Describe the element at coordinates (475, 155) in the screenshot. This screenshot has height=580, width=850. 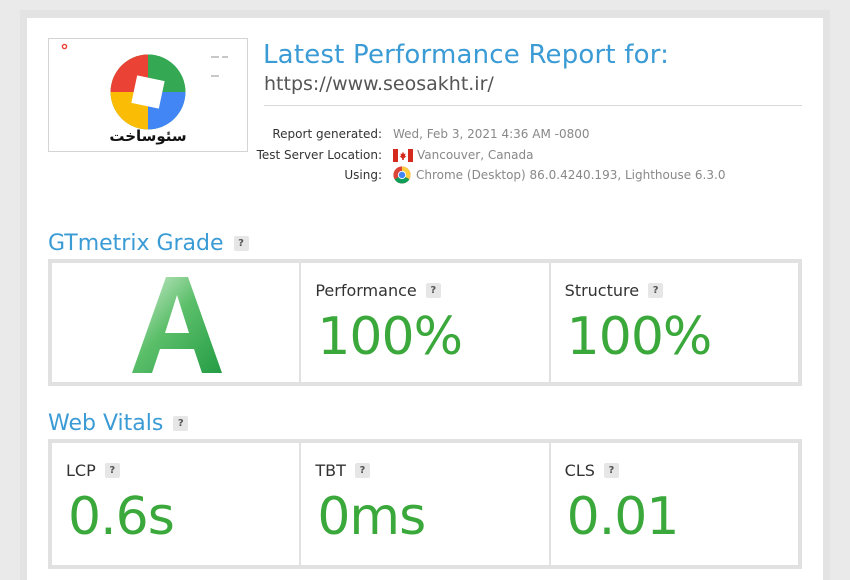
I see `meta-value: Vancouver, Canada` at that location.